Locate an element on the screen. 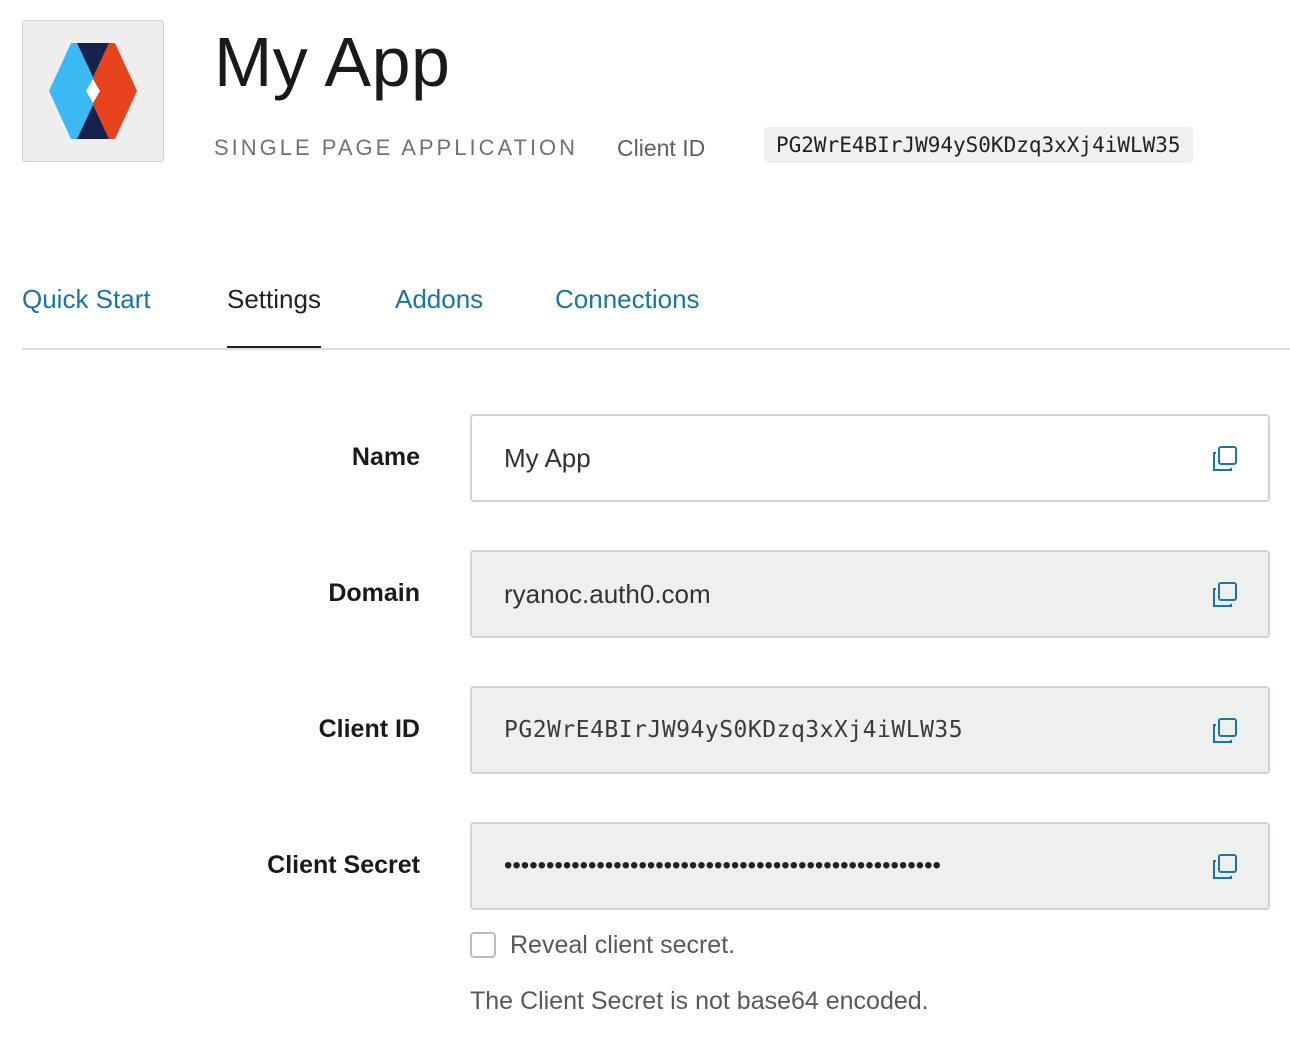 This screenshot has width=1290, height=1038. tab-connections: Connections is located at coordinates (627, 299).